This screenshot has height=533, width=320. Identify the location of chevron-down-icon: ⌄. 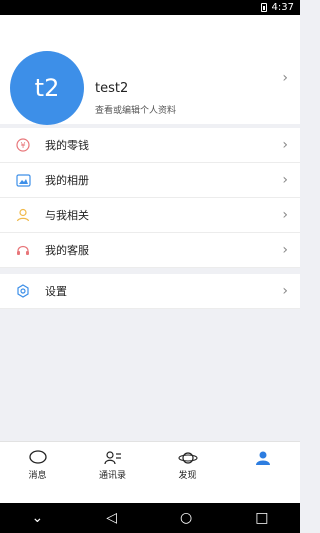
(38, 518).